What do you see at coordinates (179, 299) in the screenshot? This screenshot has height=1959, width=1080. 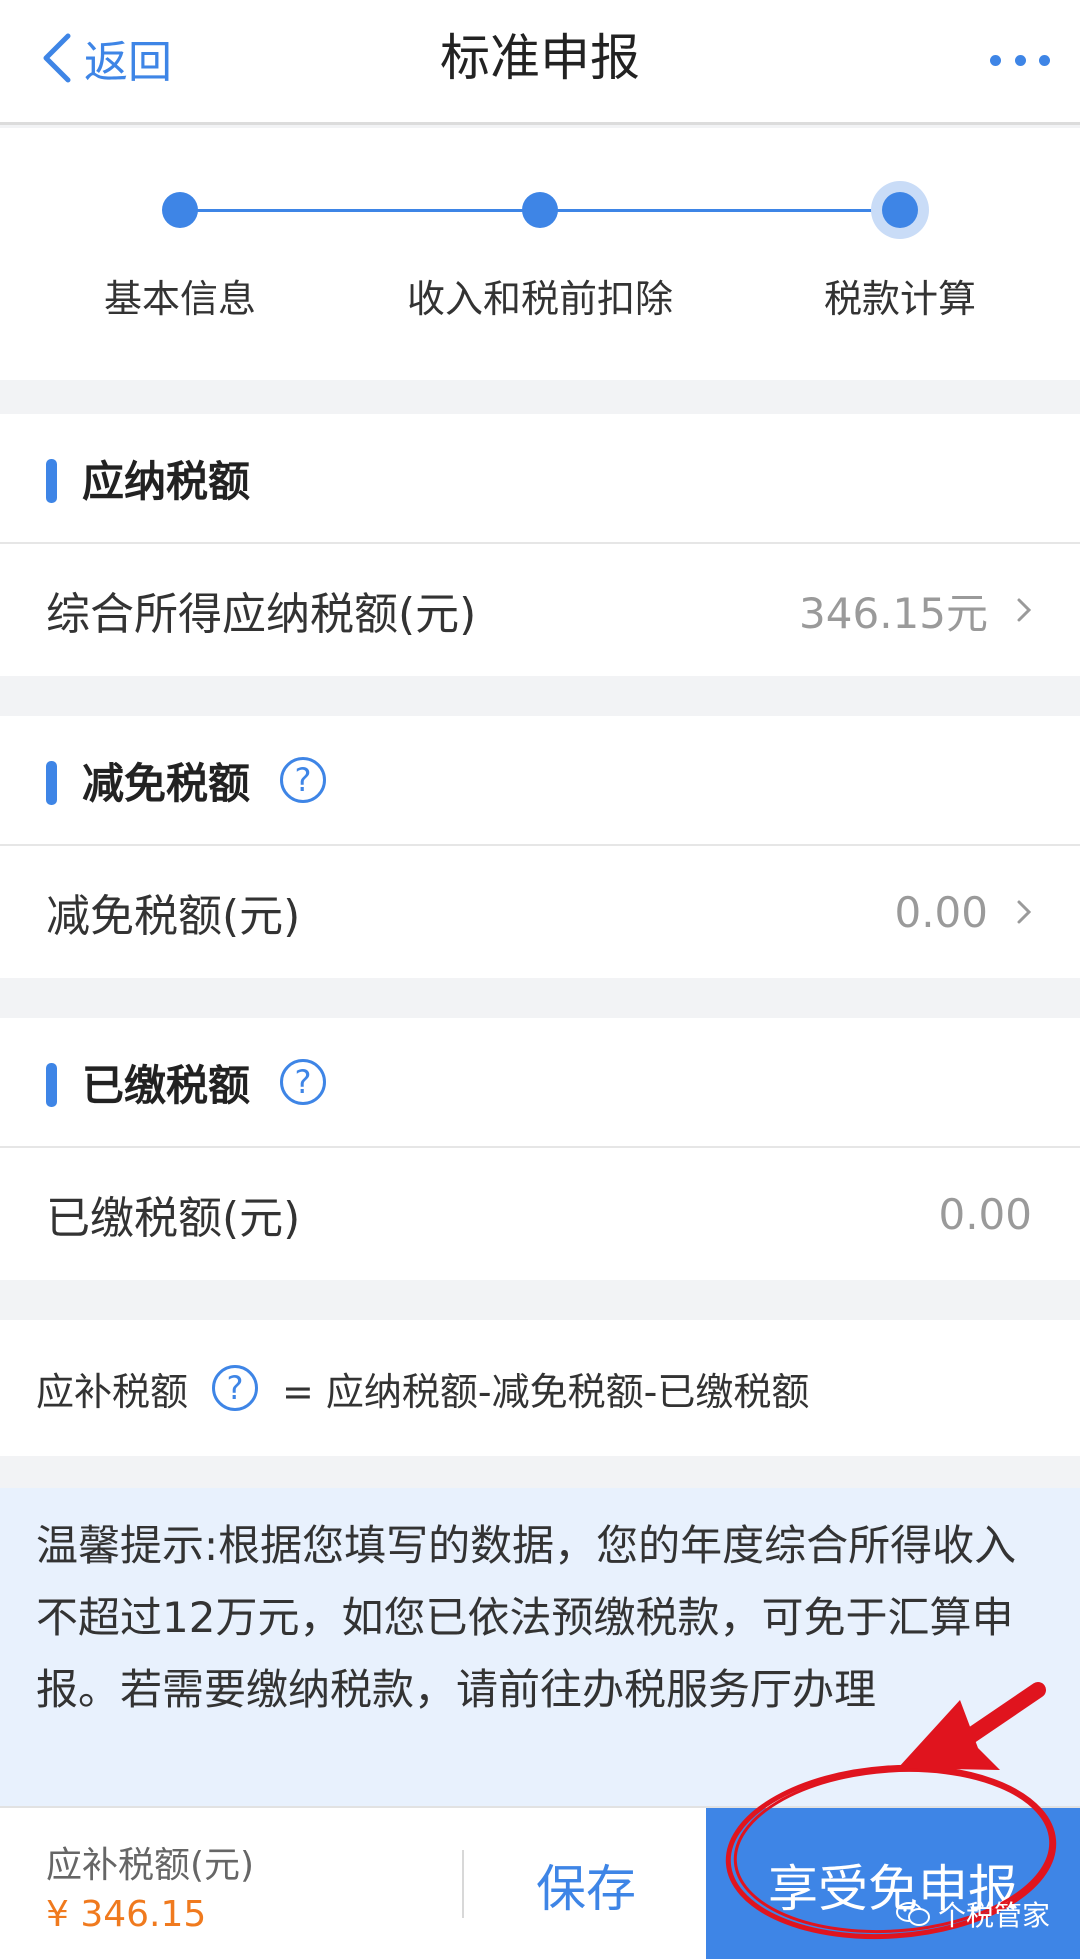 I see `step-label-basic-info: 基本信息` at bounding box center [179, 299].